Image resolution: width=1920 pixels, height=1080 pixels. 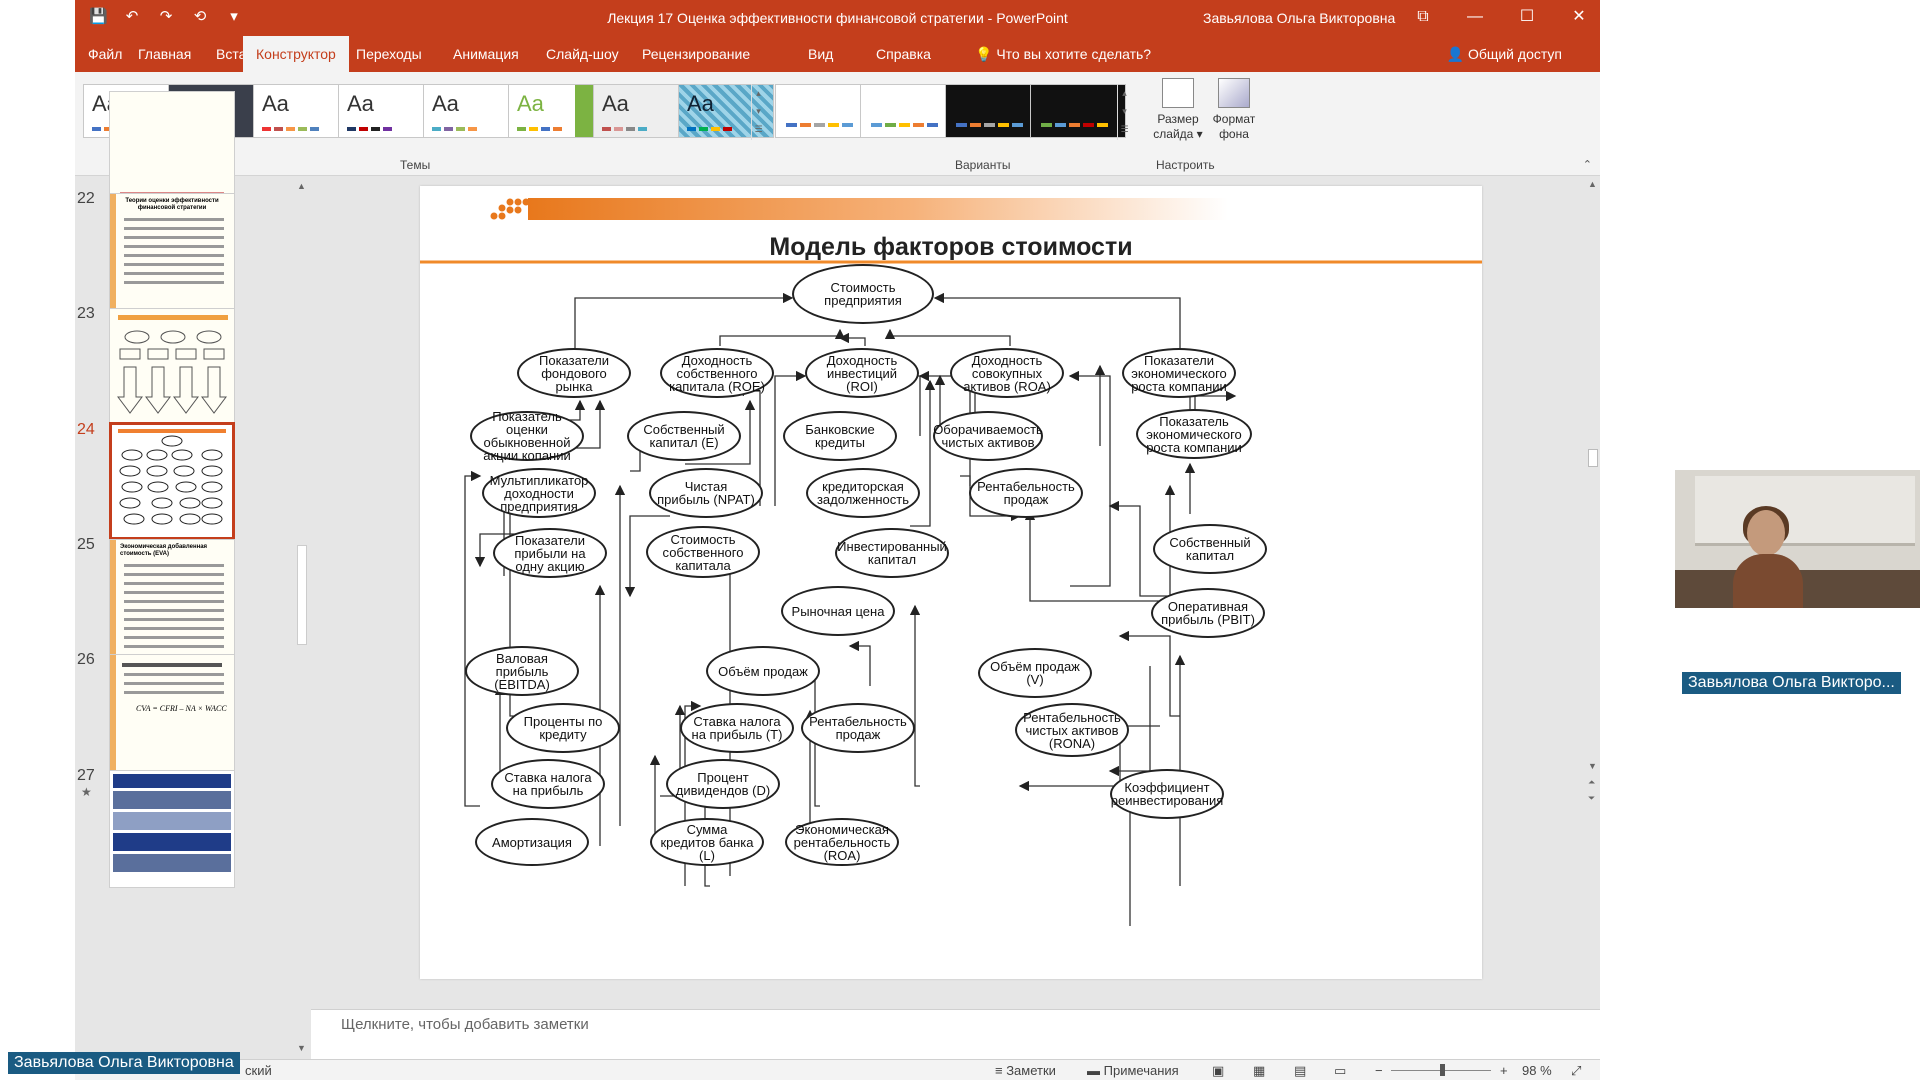 I want to click on slideshow-view-icon: ▭, so click(x=1340, y=1071).